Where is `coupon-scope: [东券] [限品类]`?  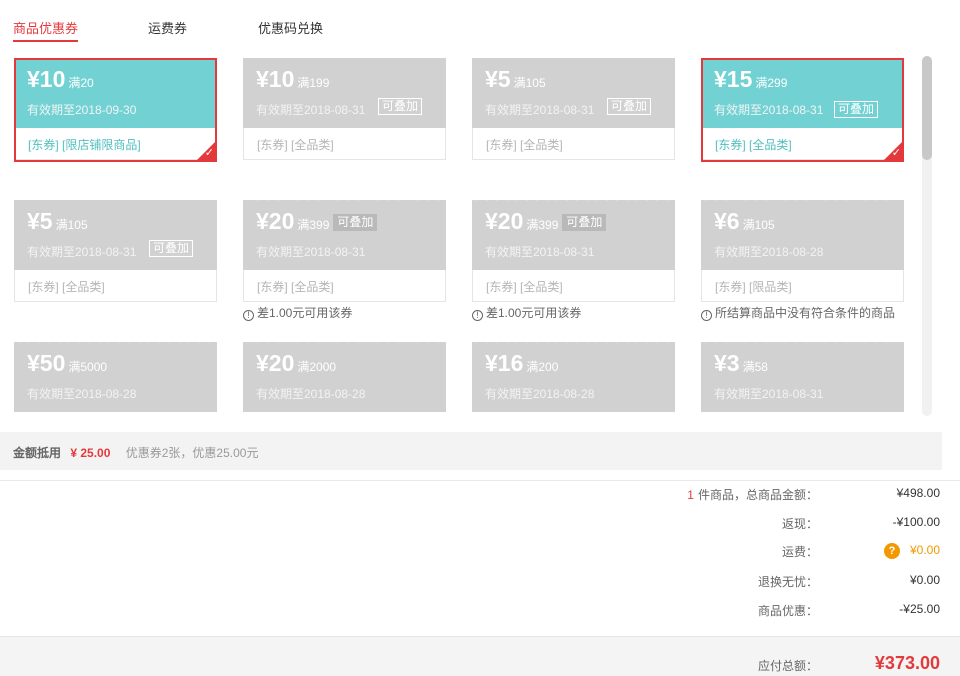
coupon-scope: [东券] [限品类] is located at coordinates (802, 286).